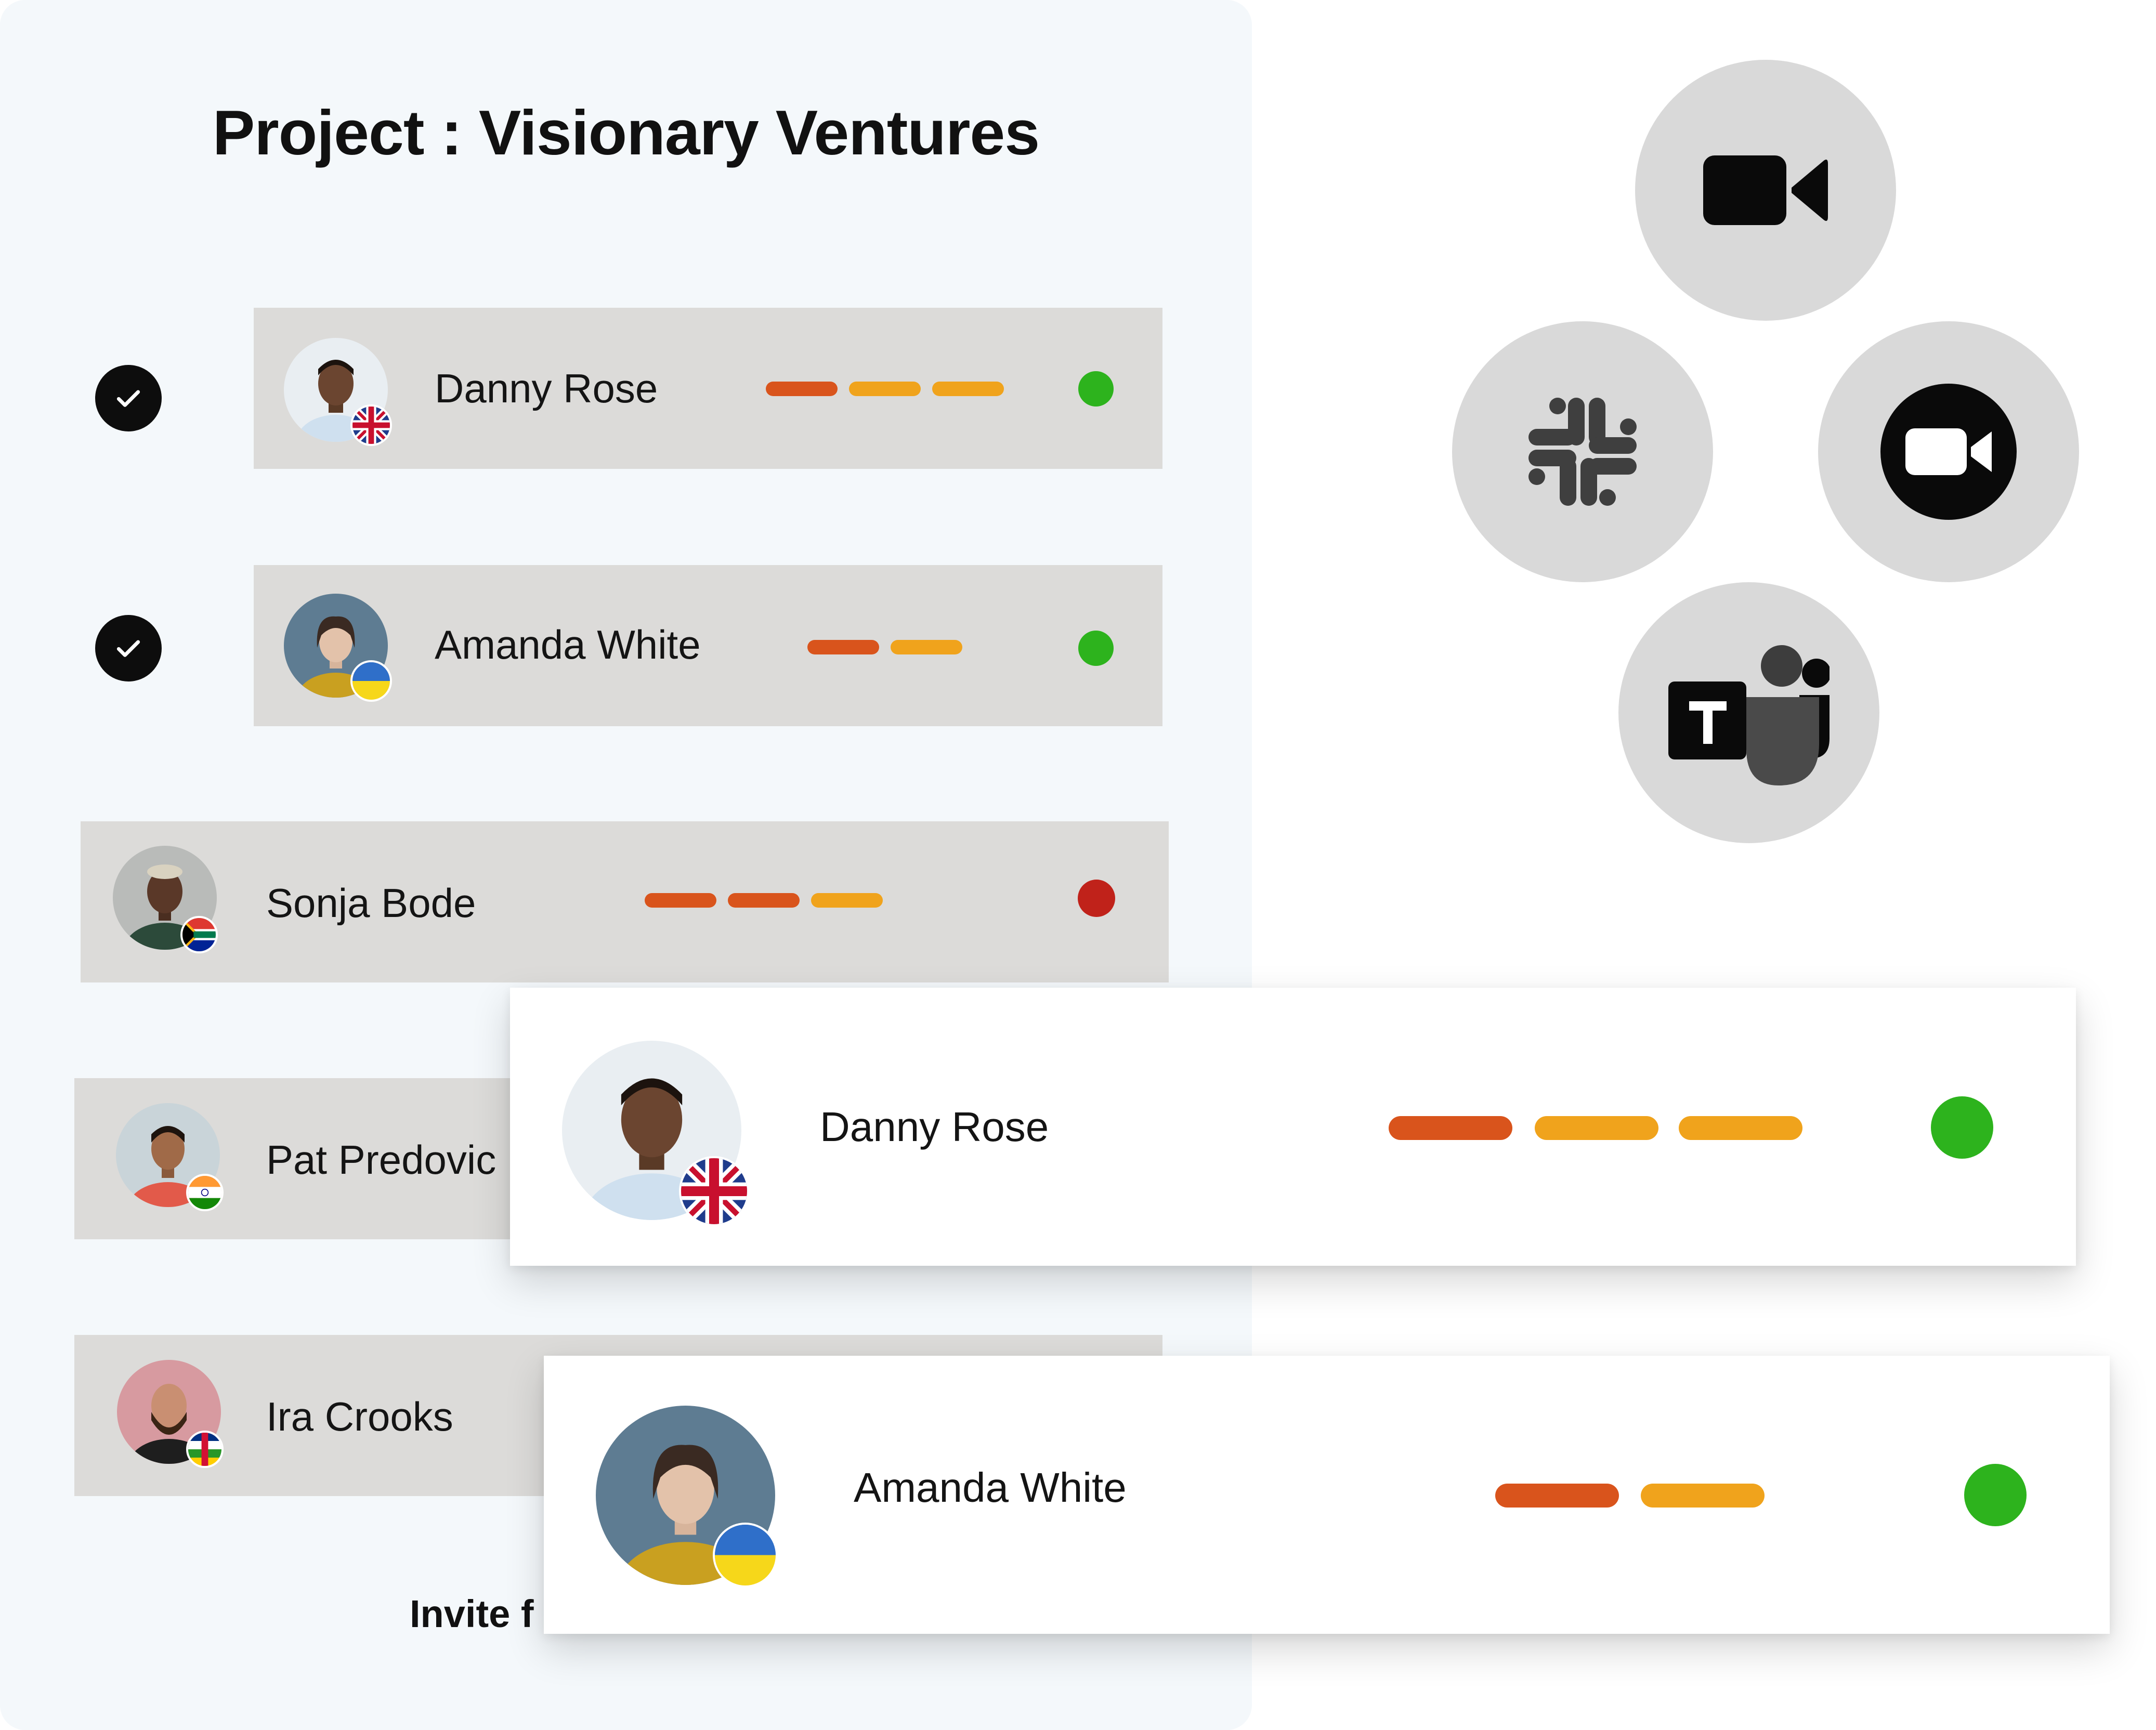 The width and height of the screenshot is (2156, 1730). I want to click on video-camera-icon, so click(1765, 190).